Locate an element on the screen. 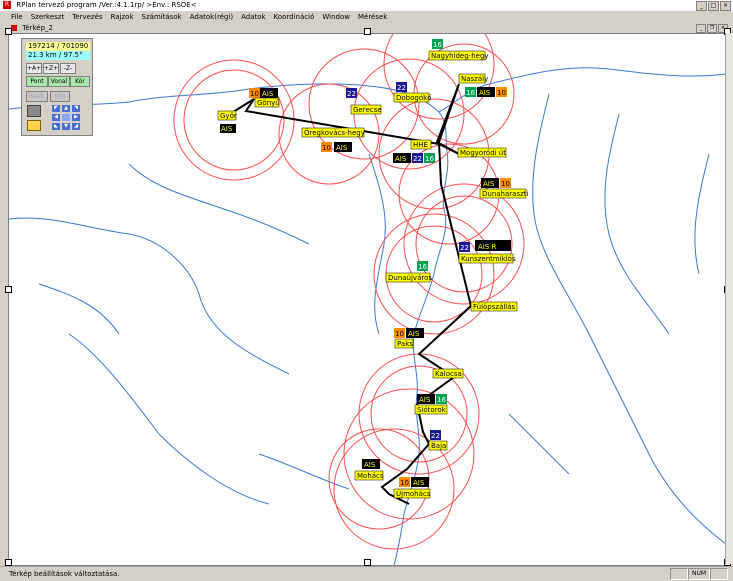 The width and height of the screenshot is (733, 581). menu-szerkeszt: Szerkeszt is located at coordinates (47, 17).